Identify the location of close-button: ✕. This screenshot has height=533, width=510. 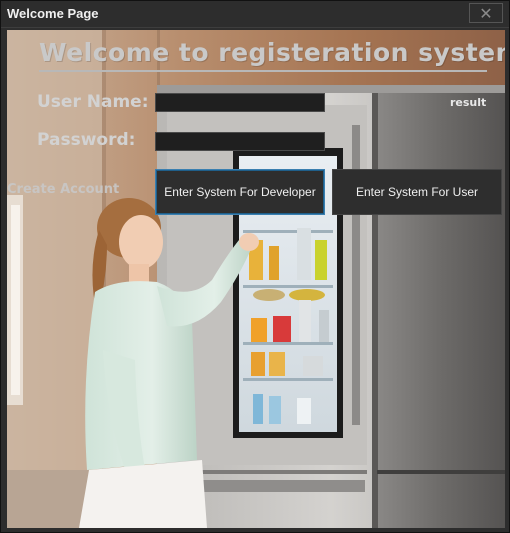
(486, 13).